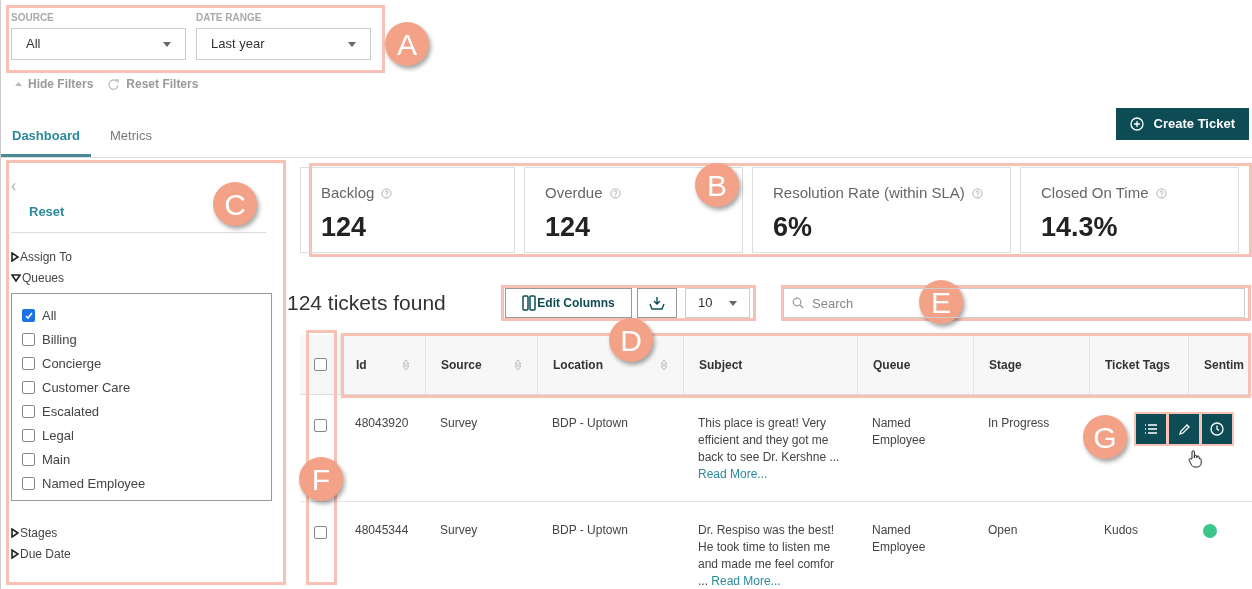 The height and width of the screenshot is (589, 1252). I want to click on list-icon, so click(1151, 429).